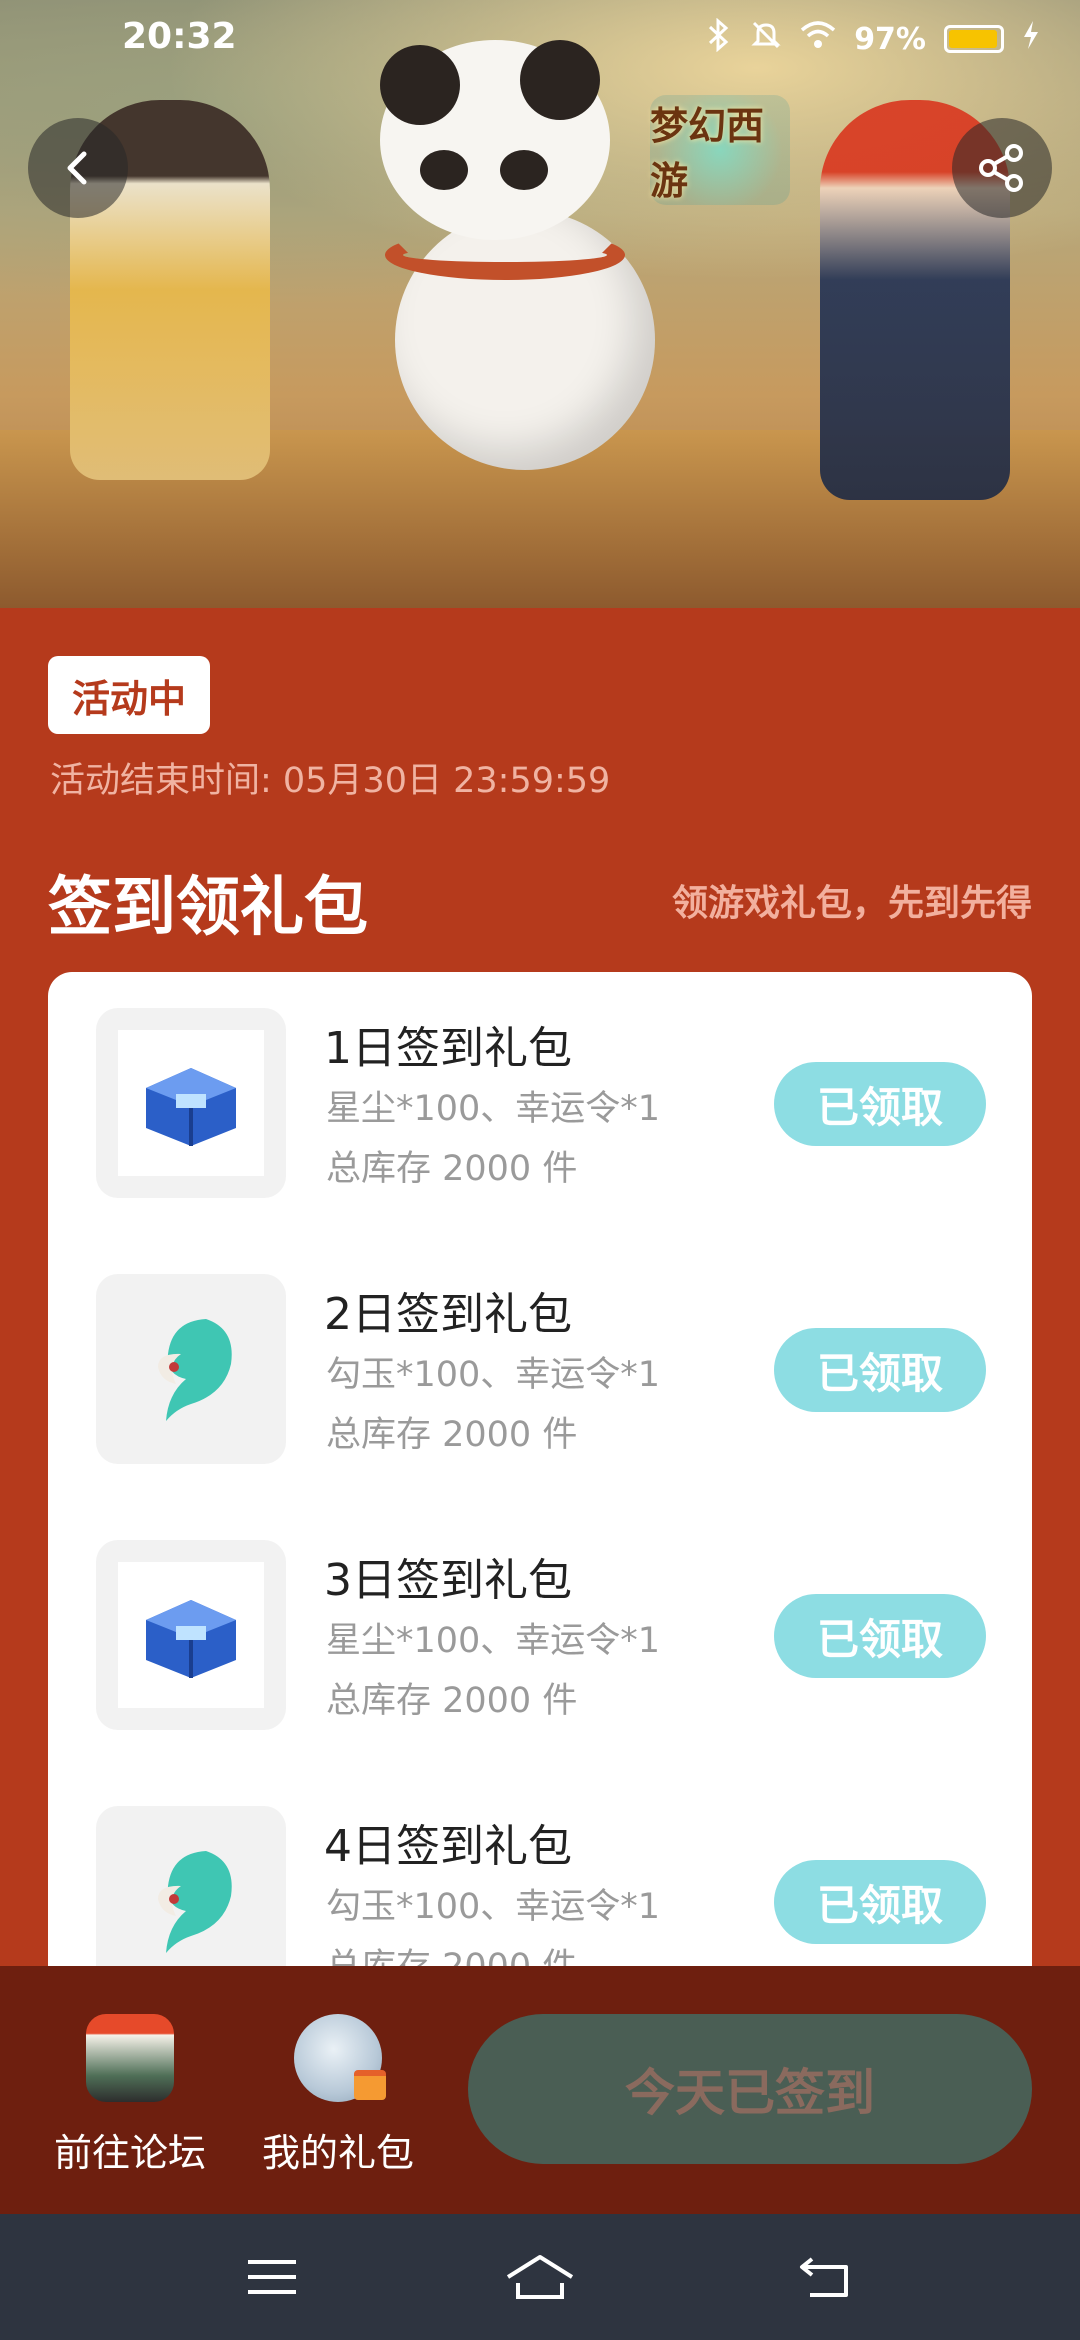  What do you see at coordinates (448, 1048) in the screenshot?
I see `gift-title: 1日签到礼包` at bounding box center [448, 1048].